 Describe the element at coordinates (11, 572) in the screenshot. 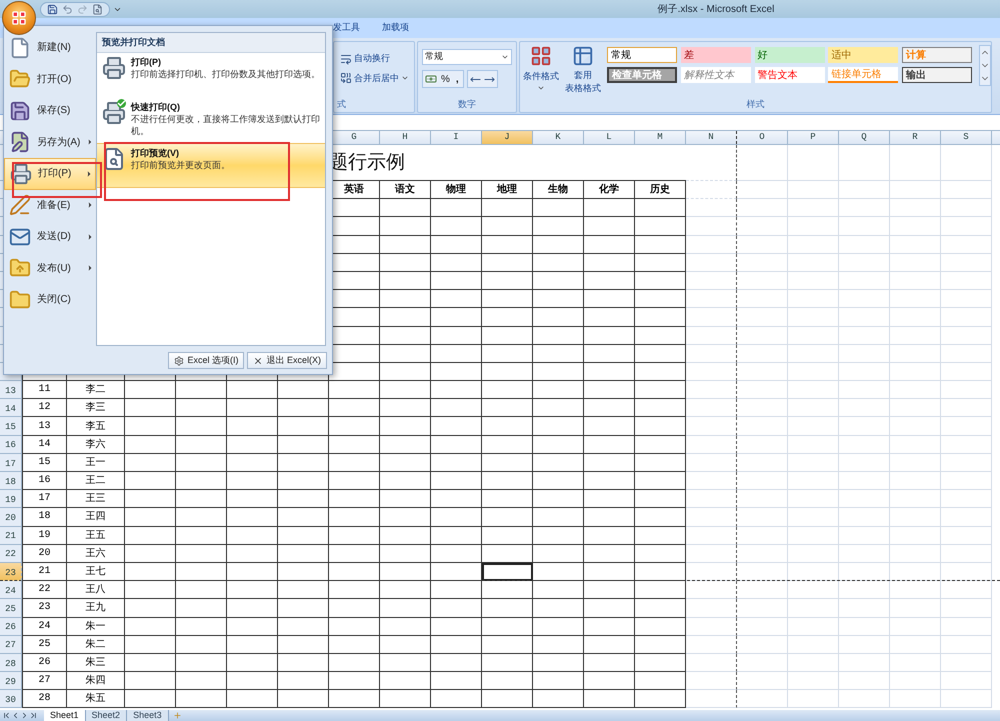

I see `row-header: 23` at that location.